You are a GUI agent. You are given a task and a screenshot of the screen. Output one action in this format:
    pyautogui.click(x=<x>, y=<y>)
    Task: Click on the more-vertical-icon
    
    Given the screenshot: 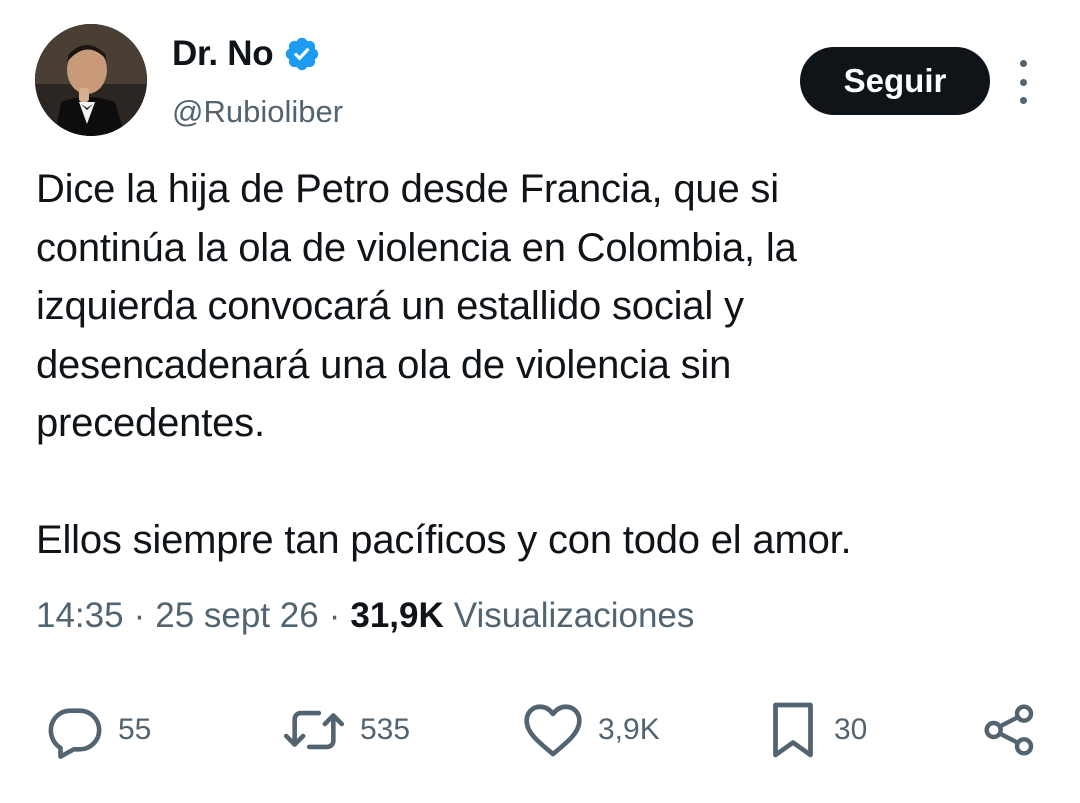 What is the action you would take?
    pyautogui.click(x=1023, y=82)
    